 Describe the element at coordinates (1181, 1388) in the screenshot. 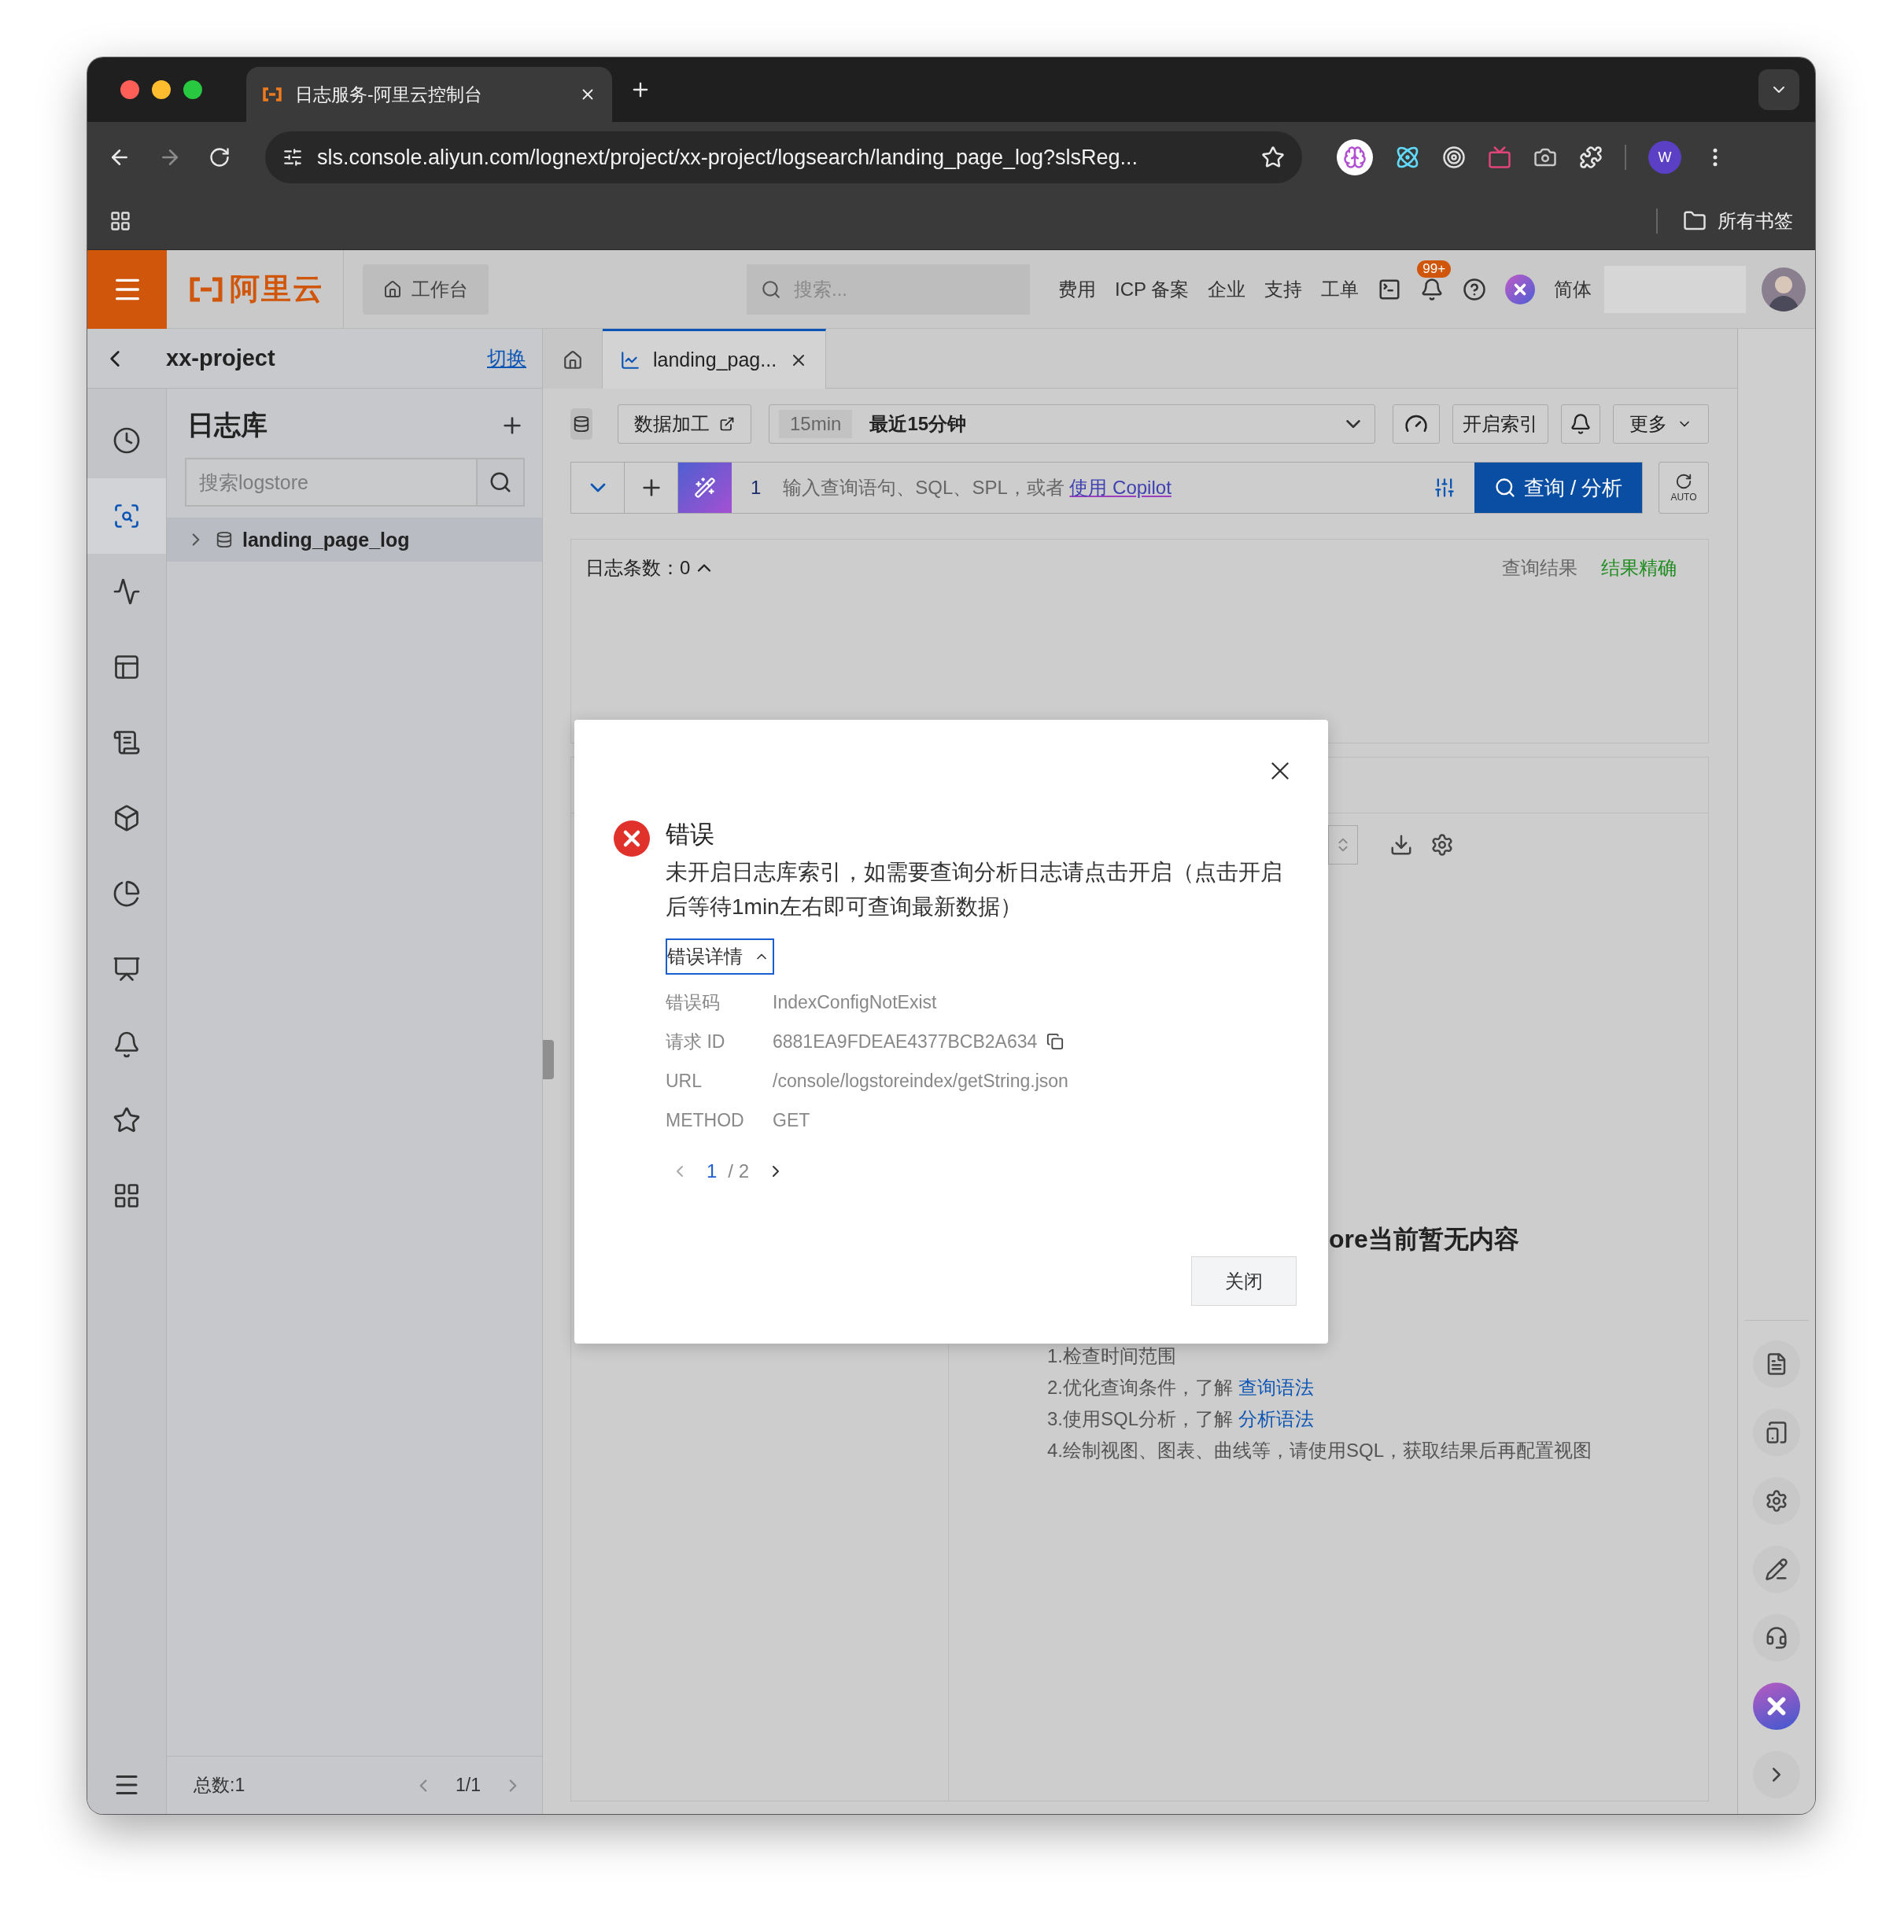

I see `hint-text: 2.优化查询条件，了解 查询语法` at that location.